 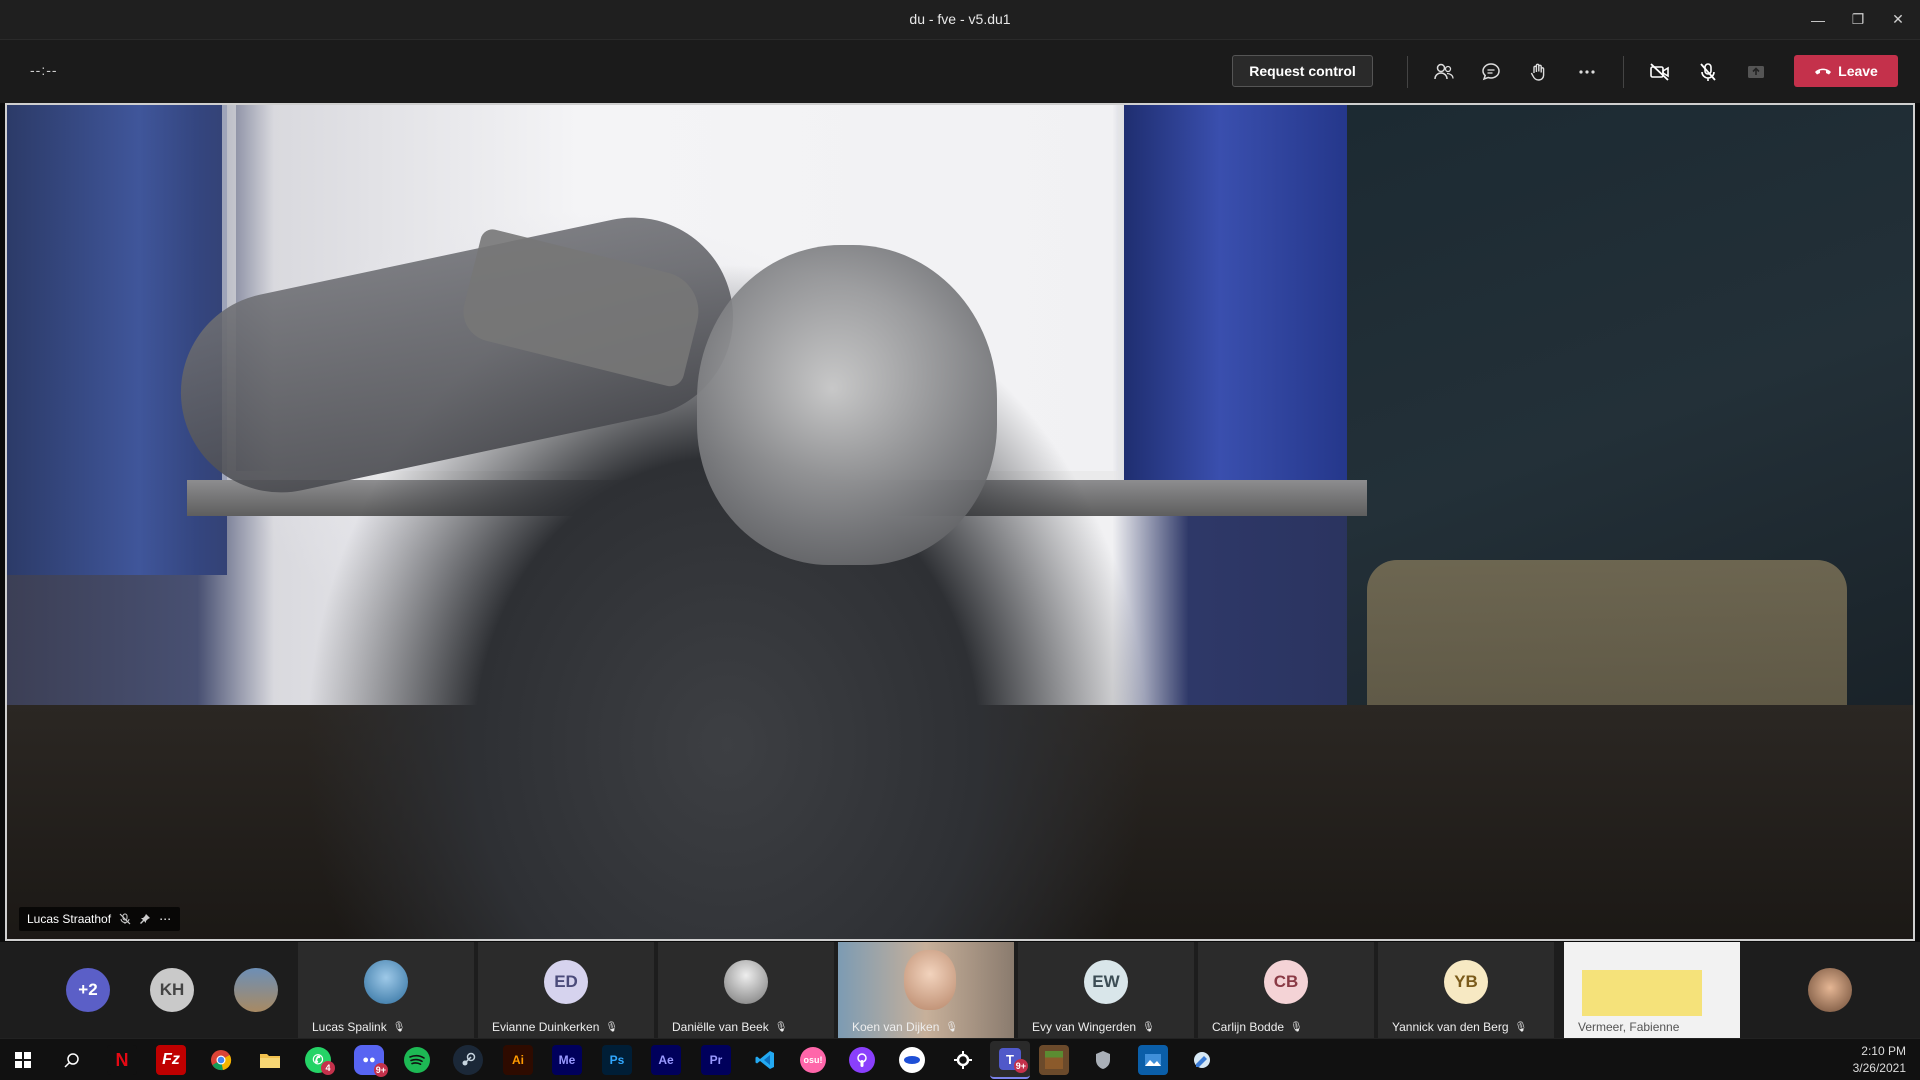 What do you see at coordinates (1084, 1027) in the screenshot?
I see `participant-name: Evy van Wingerden` at bounding box center [1084, 1027].